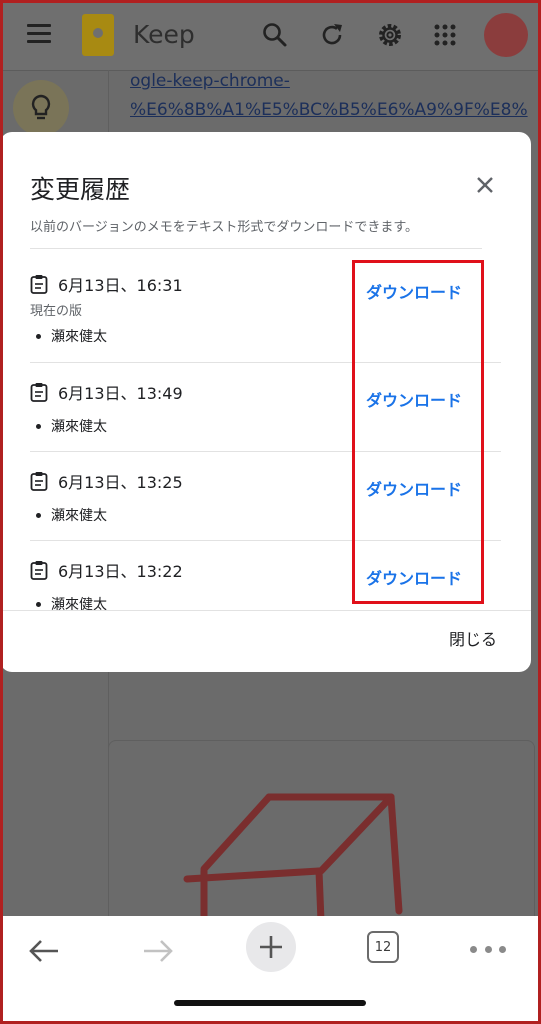 This screenshot has width=541, height=1024. Describe the element at coordinates (39, 34) in the screenshot. I see `menu-icon` at that location.